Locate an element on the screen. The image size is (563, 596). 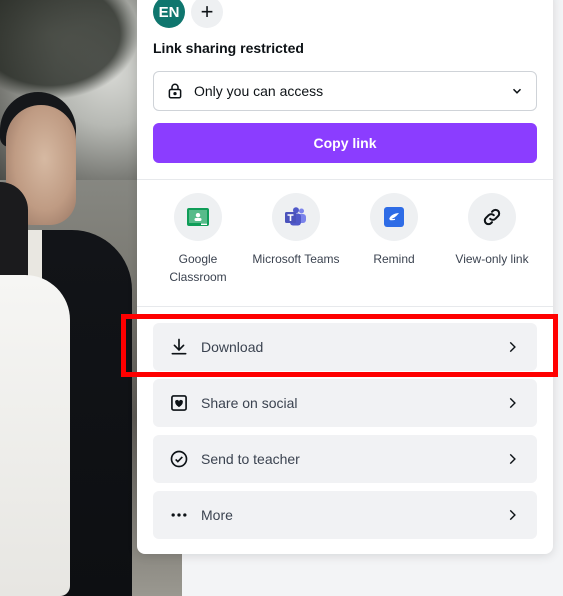
share-remind: Remind is located at coordinates (394, 230).